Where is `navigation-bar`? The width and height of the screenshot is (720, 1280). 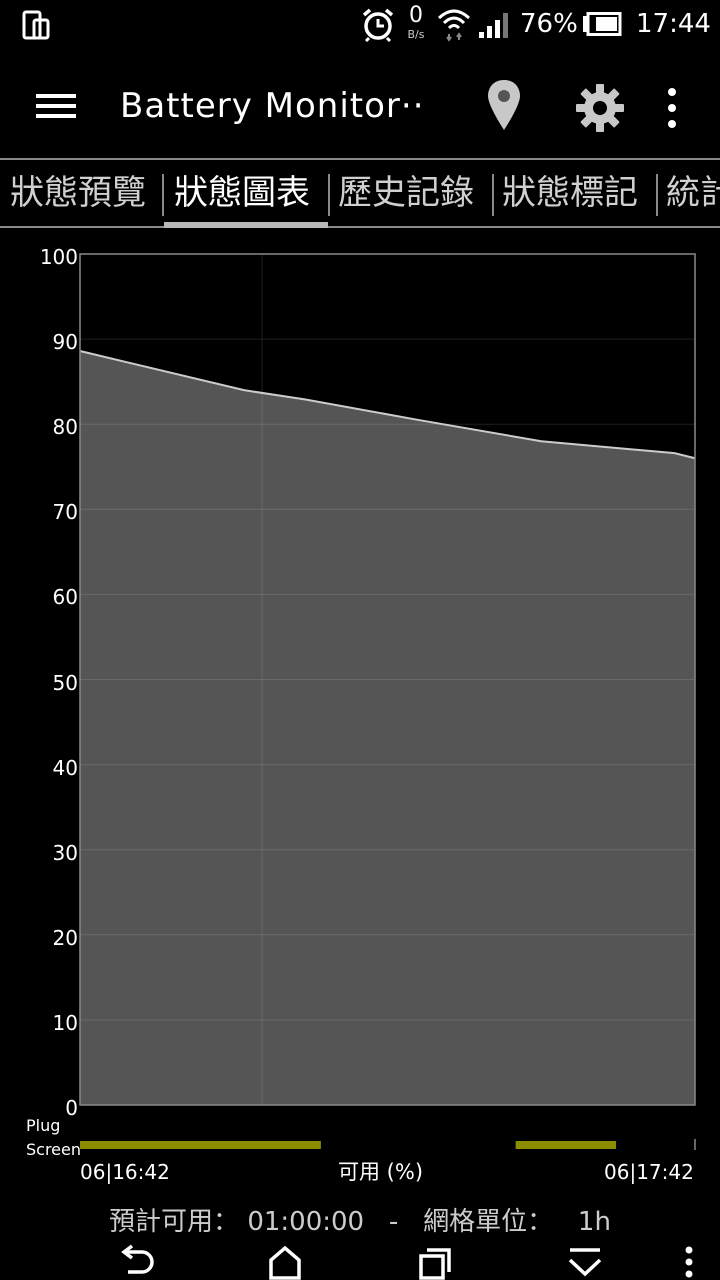
navigation-bar is located at coordinates (360, 1262).